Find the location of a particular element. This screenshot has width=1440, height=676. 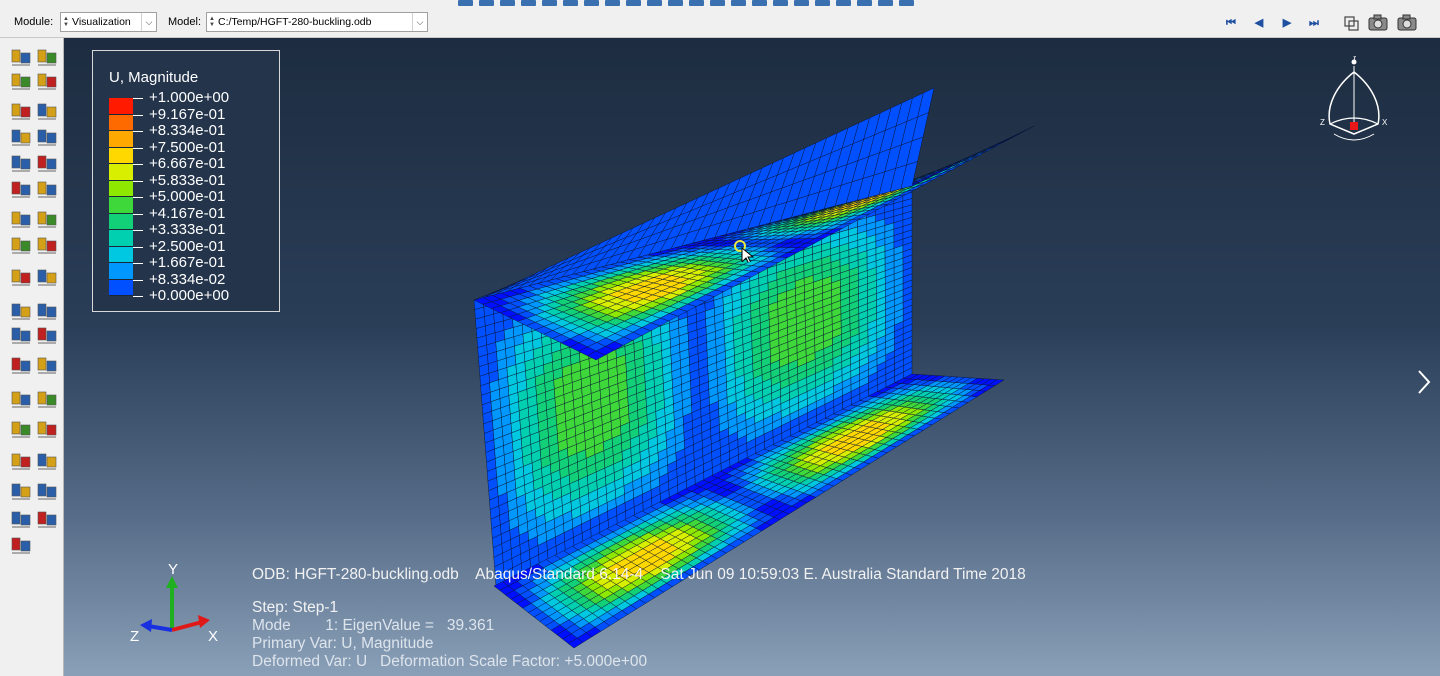

legend-value: +5.000e-01 is located at coordinates (187, 196).